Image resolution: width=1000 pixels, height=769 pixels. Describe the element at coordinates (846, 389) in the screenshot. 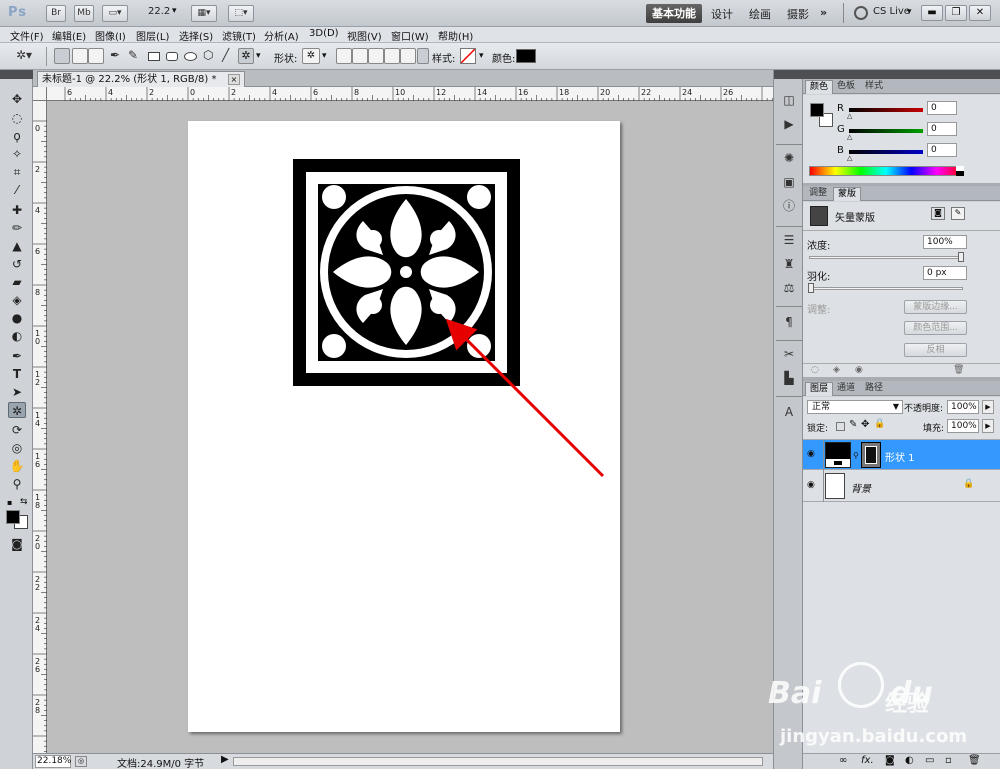

I see `tab-channels: 通道` at that location.